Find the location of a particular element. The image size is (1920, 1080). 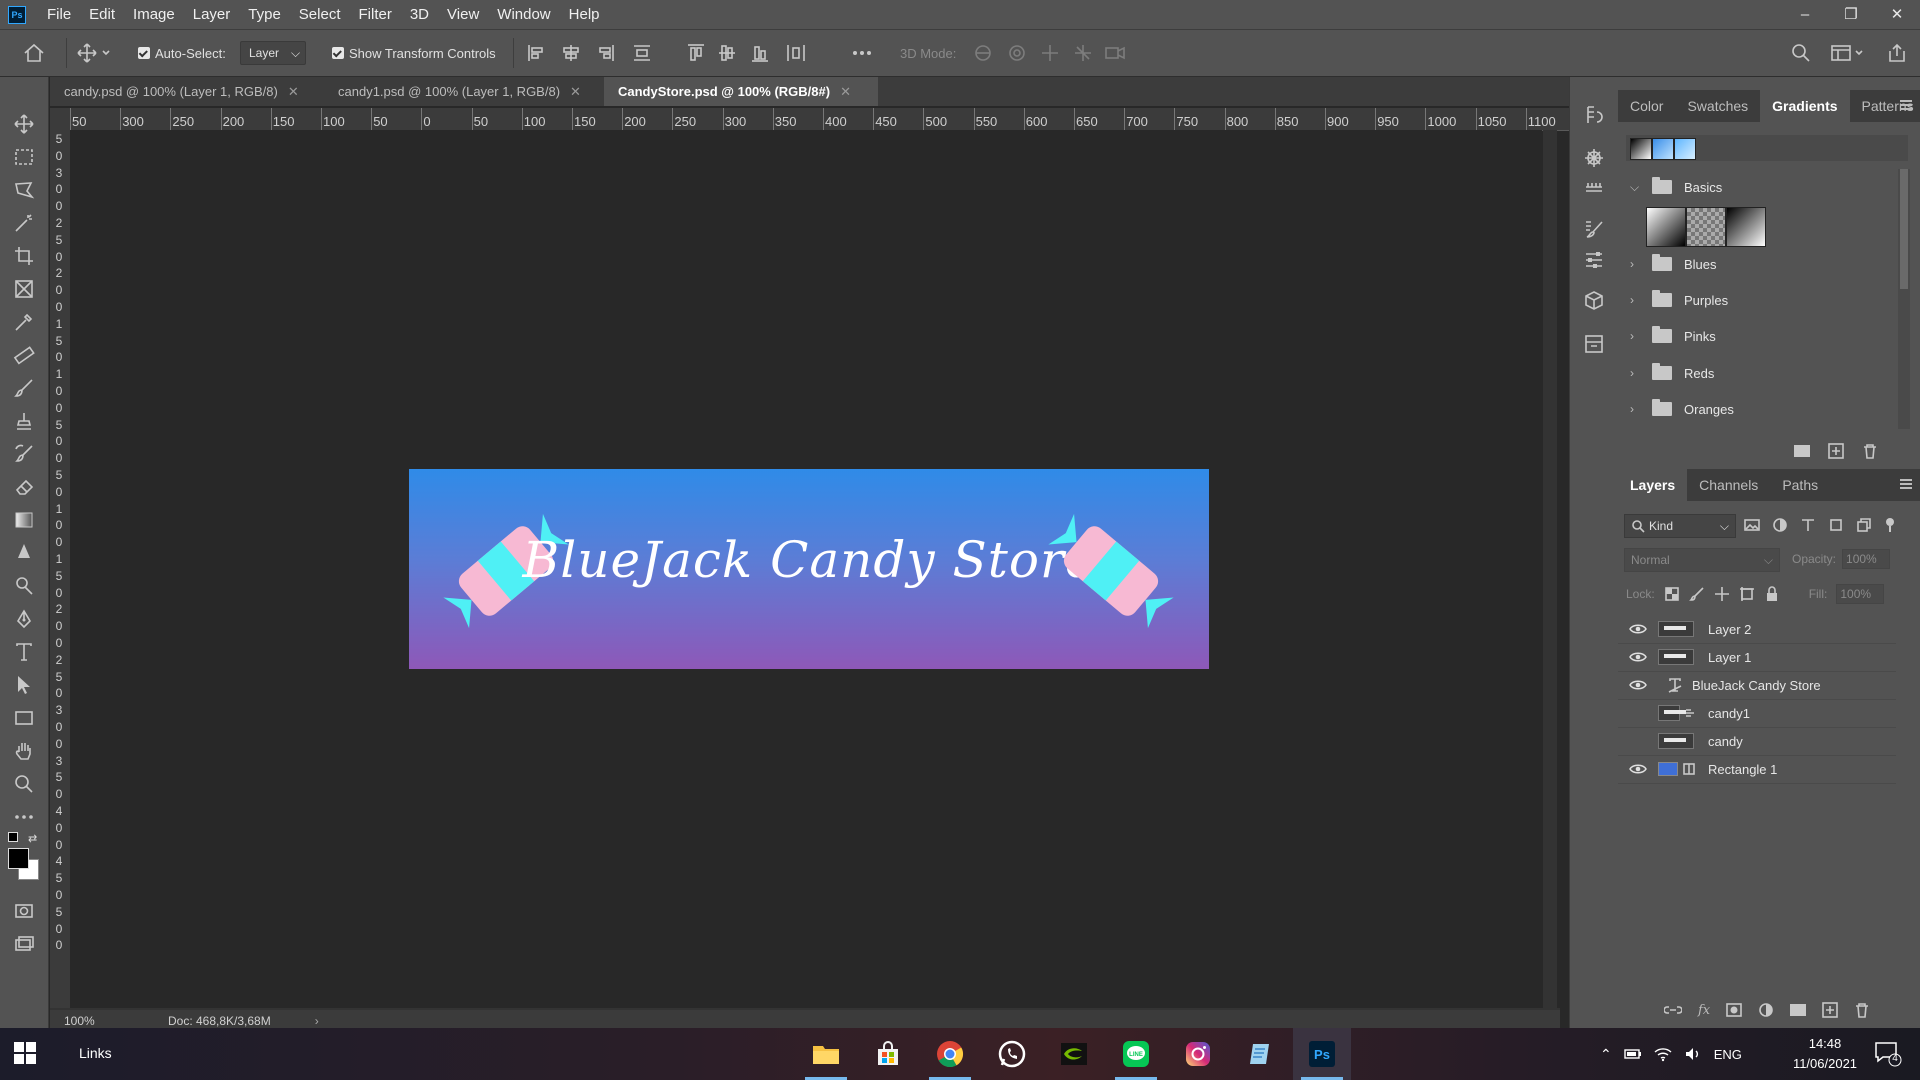

chrome-icon is located at coordinates (950, 1054).